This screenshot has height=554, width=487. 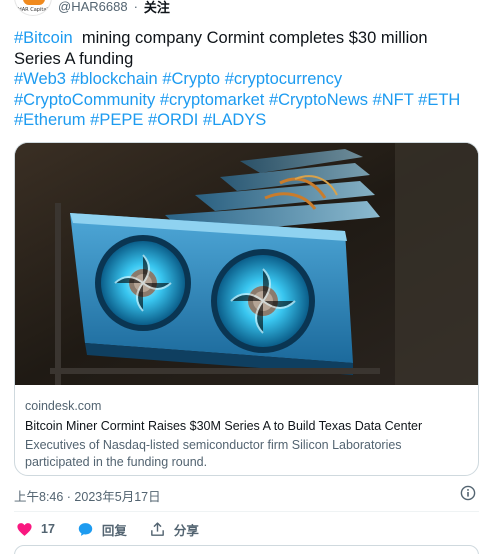 I want to click on card-domain: coindesk.com, so click(x=63, y=406).